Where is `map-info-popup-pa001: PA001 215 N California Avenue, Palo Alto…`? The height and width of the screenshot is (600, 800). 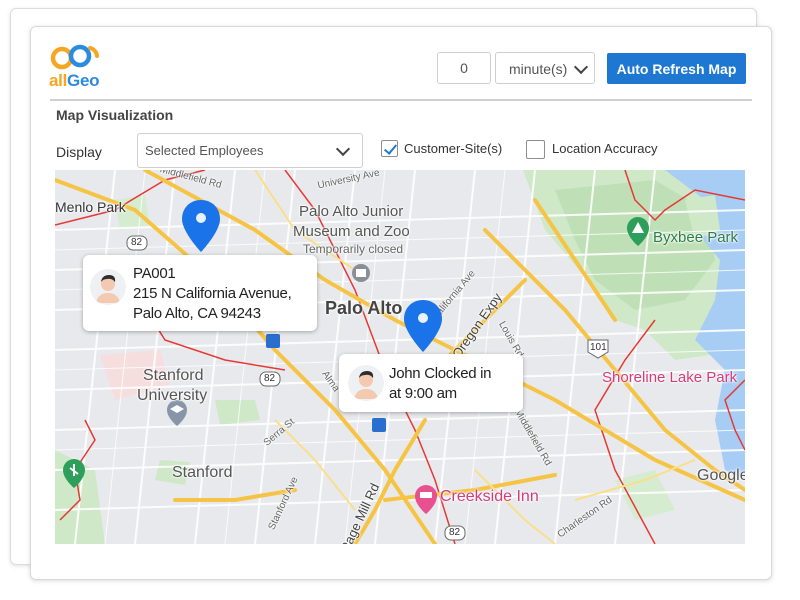 map-info-popup-pa001: PA001 215 N California Avenue, Palo Alto… is located at coordinates (200, 293).